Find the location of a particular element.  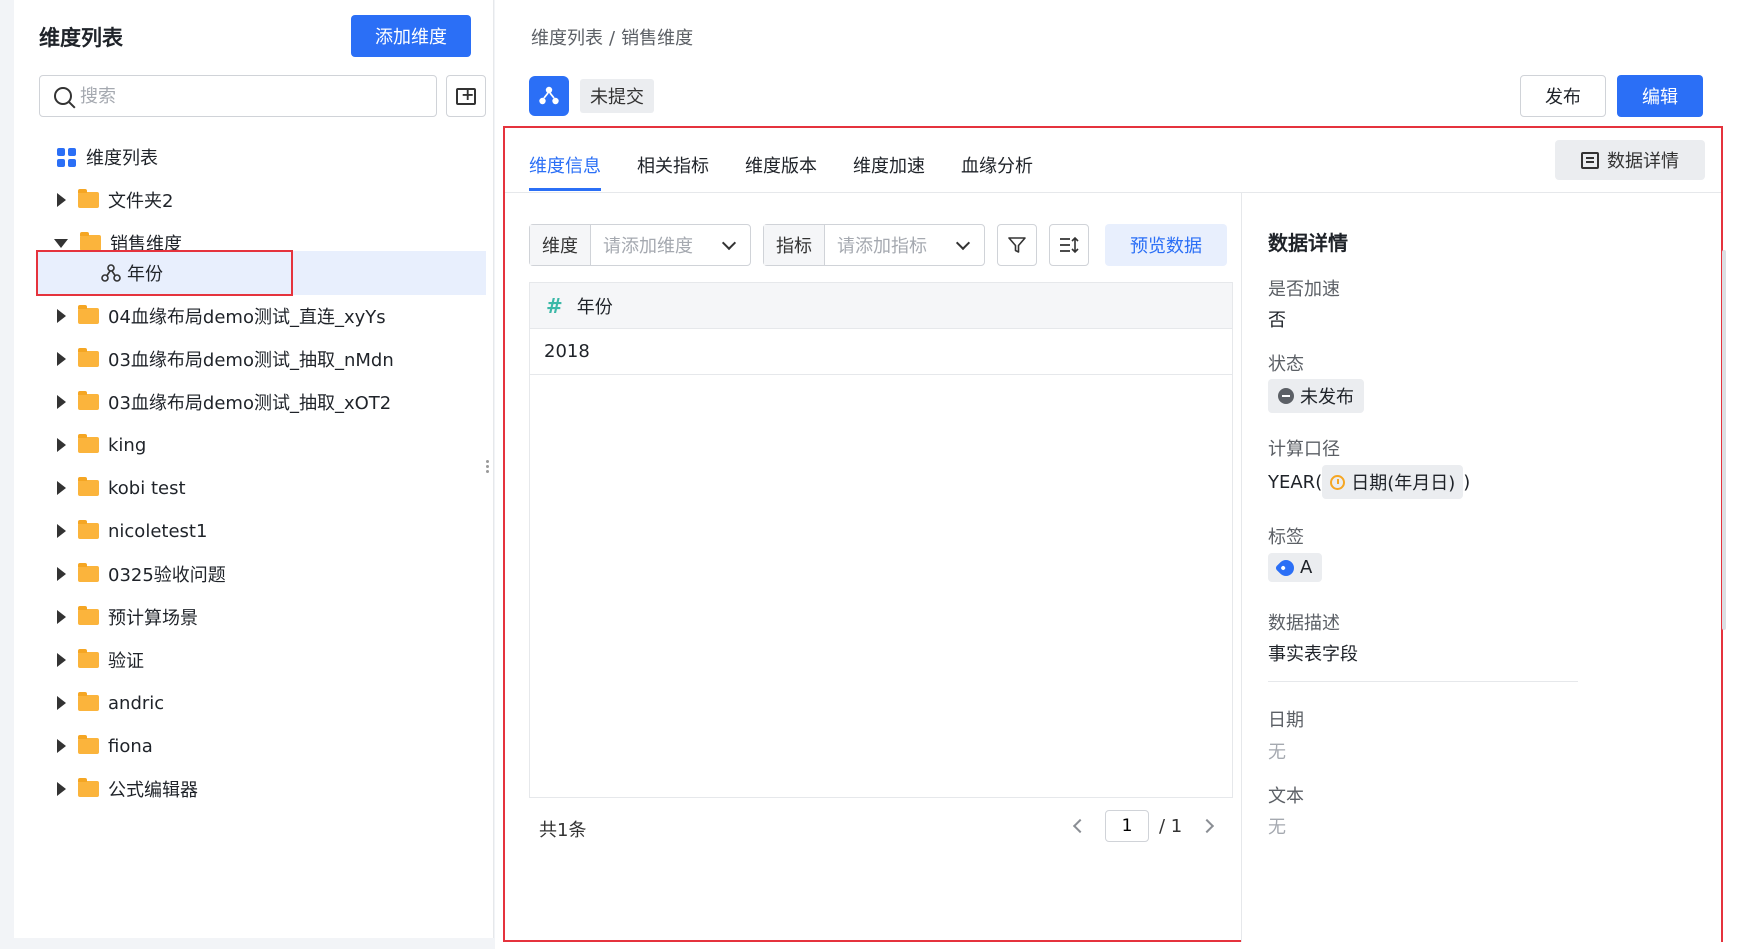

table-header: # 年份 is located at coordinates (881, 306).